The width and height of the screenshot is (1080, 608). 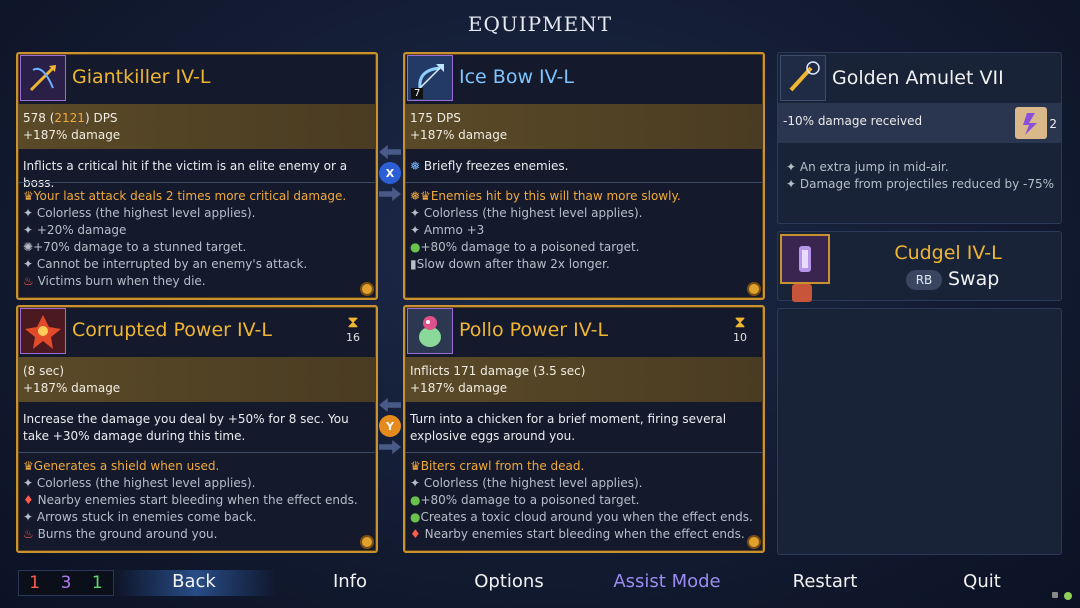 I want to click on green-counter: 1, so click(x=97, y=583).